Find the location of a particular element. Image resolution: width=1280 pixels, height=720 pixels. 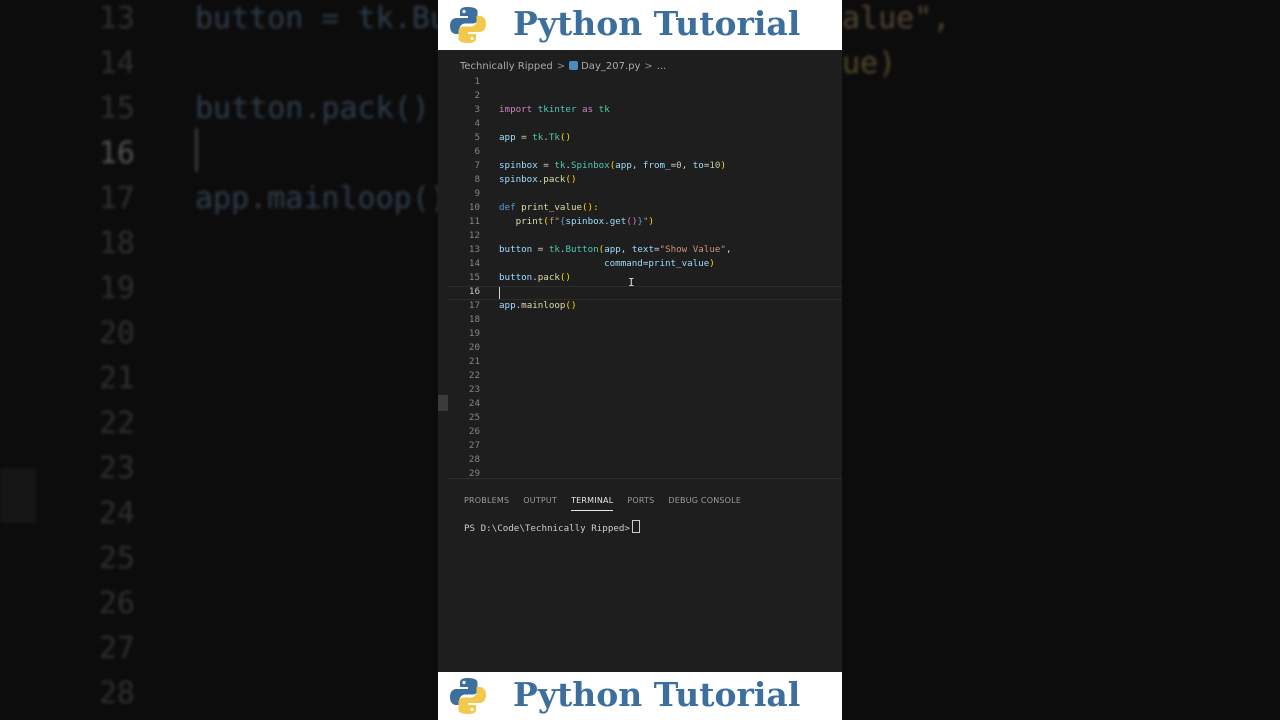

line-number-row: 4 is located at coordinates (640, 124).